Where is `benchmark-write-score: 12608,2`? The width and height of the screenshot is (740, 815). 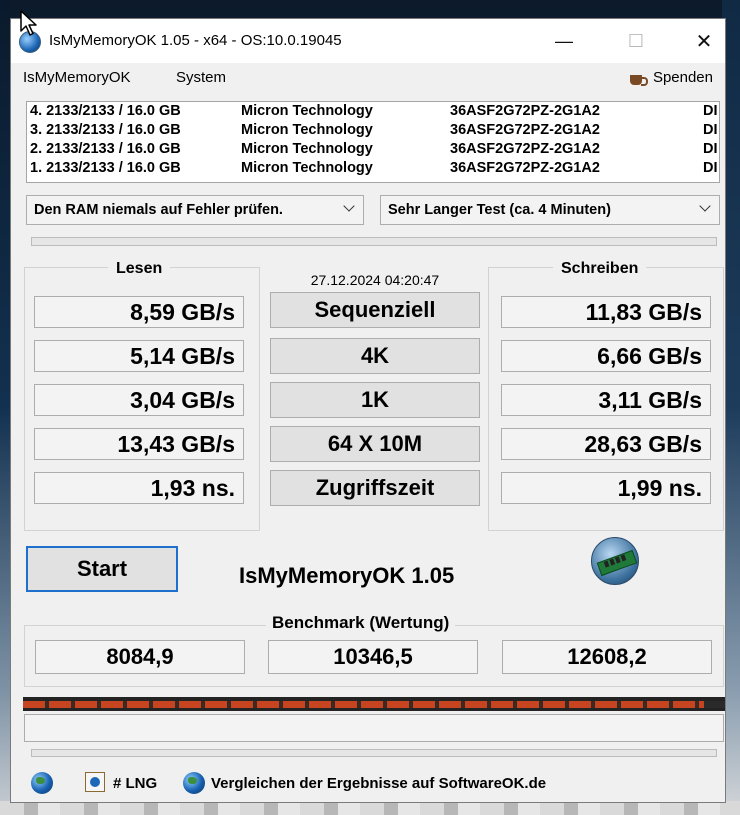
benchmark-write-score: 12608,2 is located at coordinates (607, 657).